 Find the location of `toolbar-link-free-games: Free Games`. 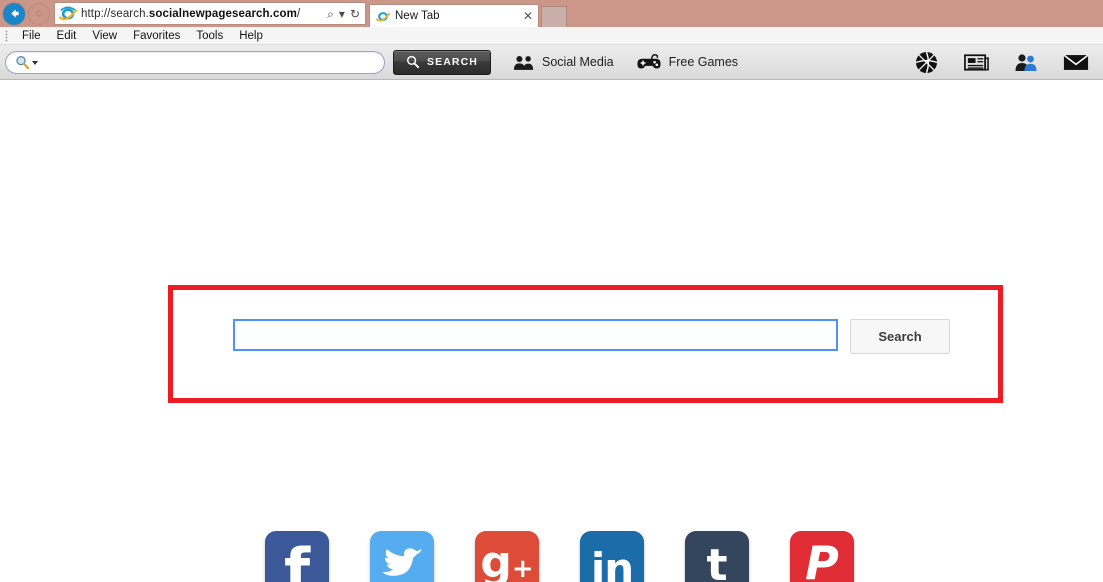

toolbar-link-free-games: Free Games is located at coordinates (687, 62).